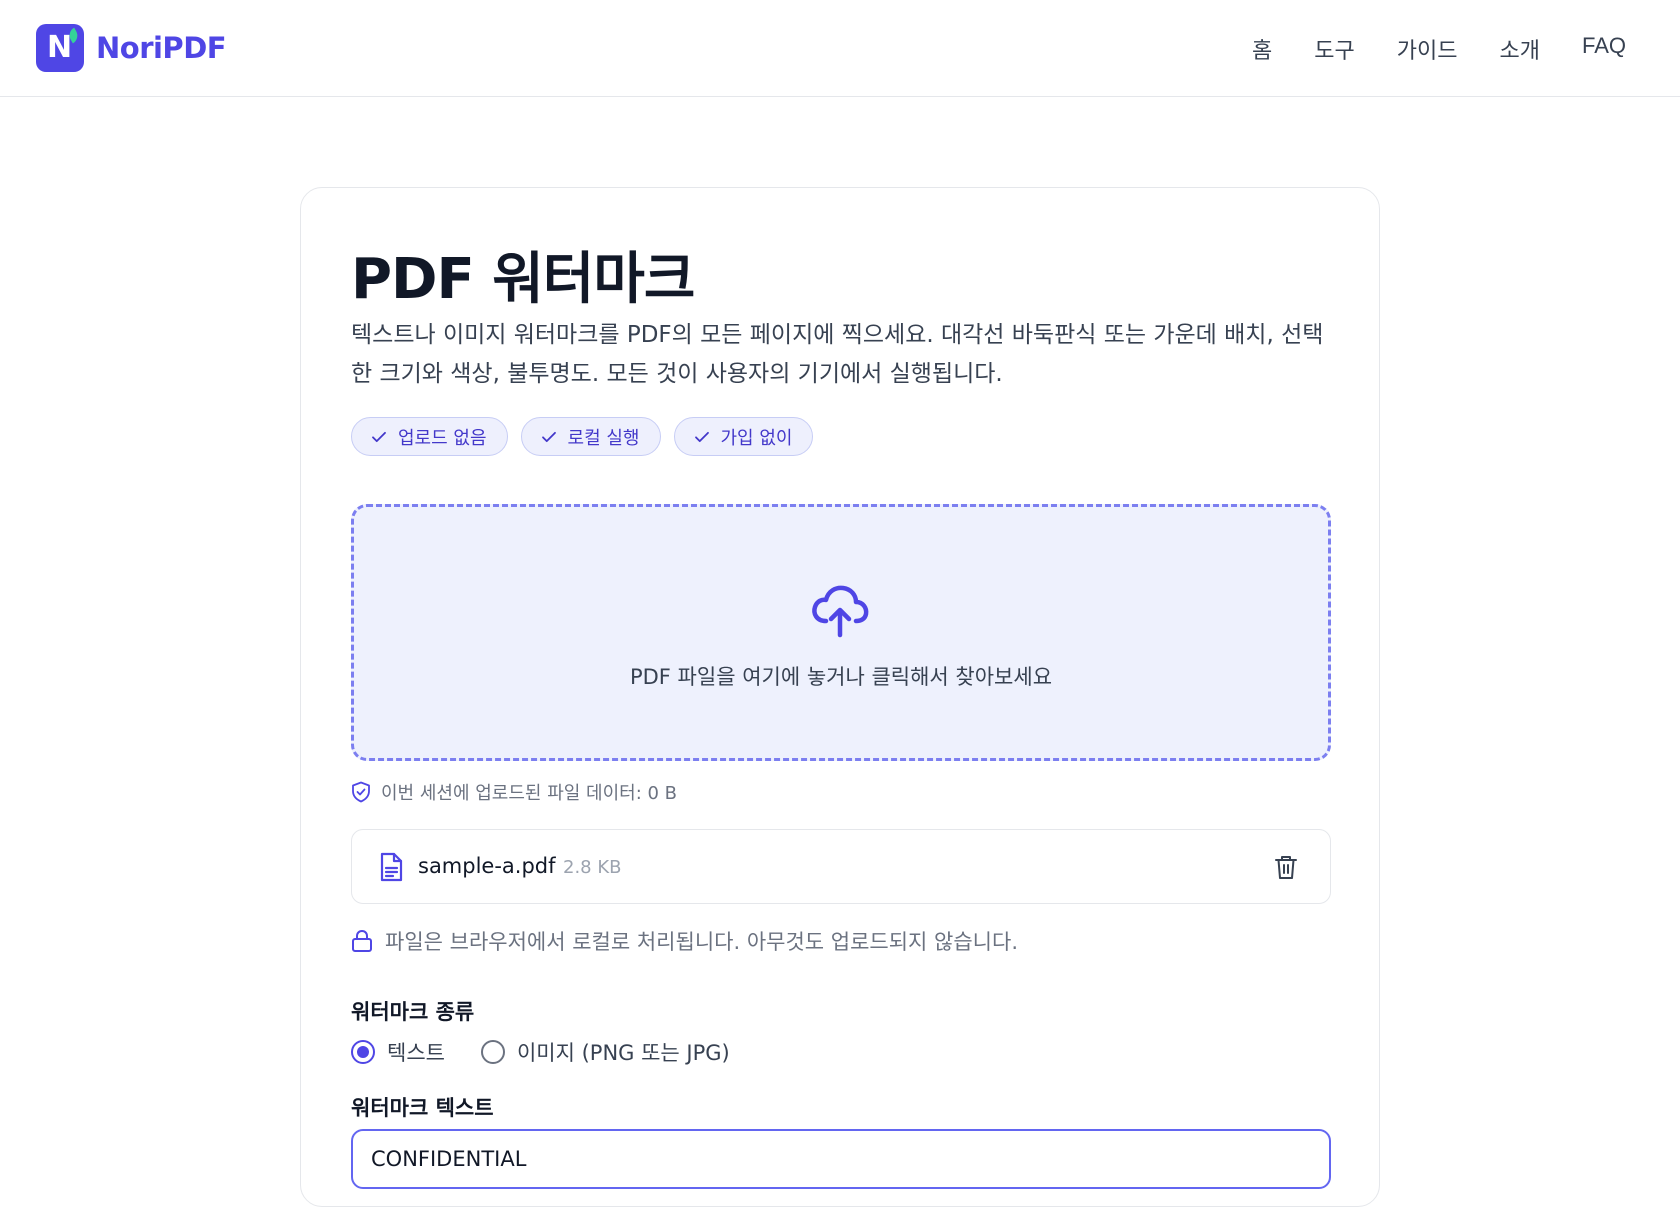 The image size is (1680, 1207). What do you see at coordinates (1604, 49) in the screenshot?
I see `nav-link-faq: FAQ` at bounding box center [1604, 49].